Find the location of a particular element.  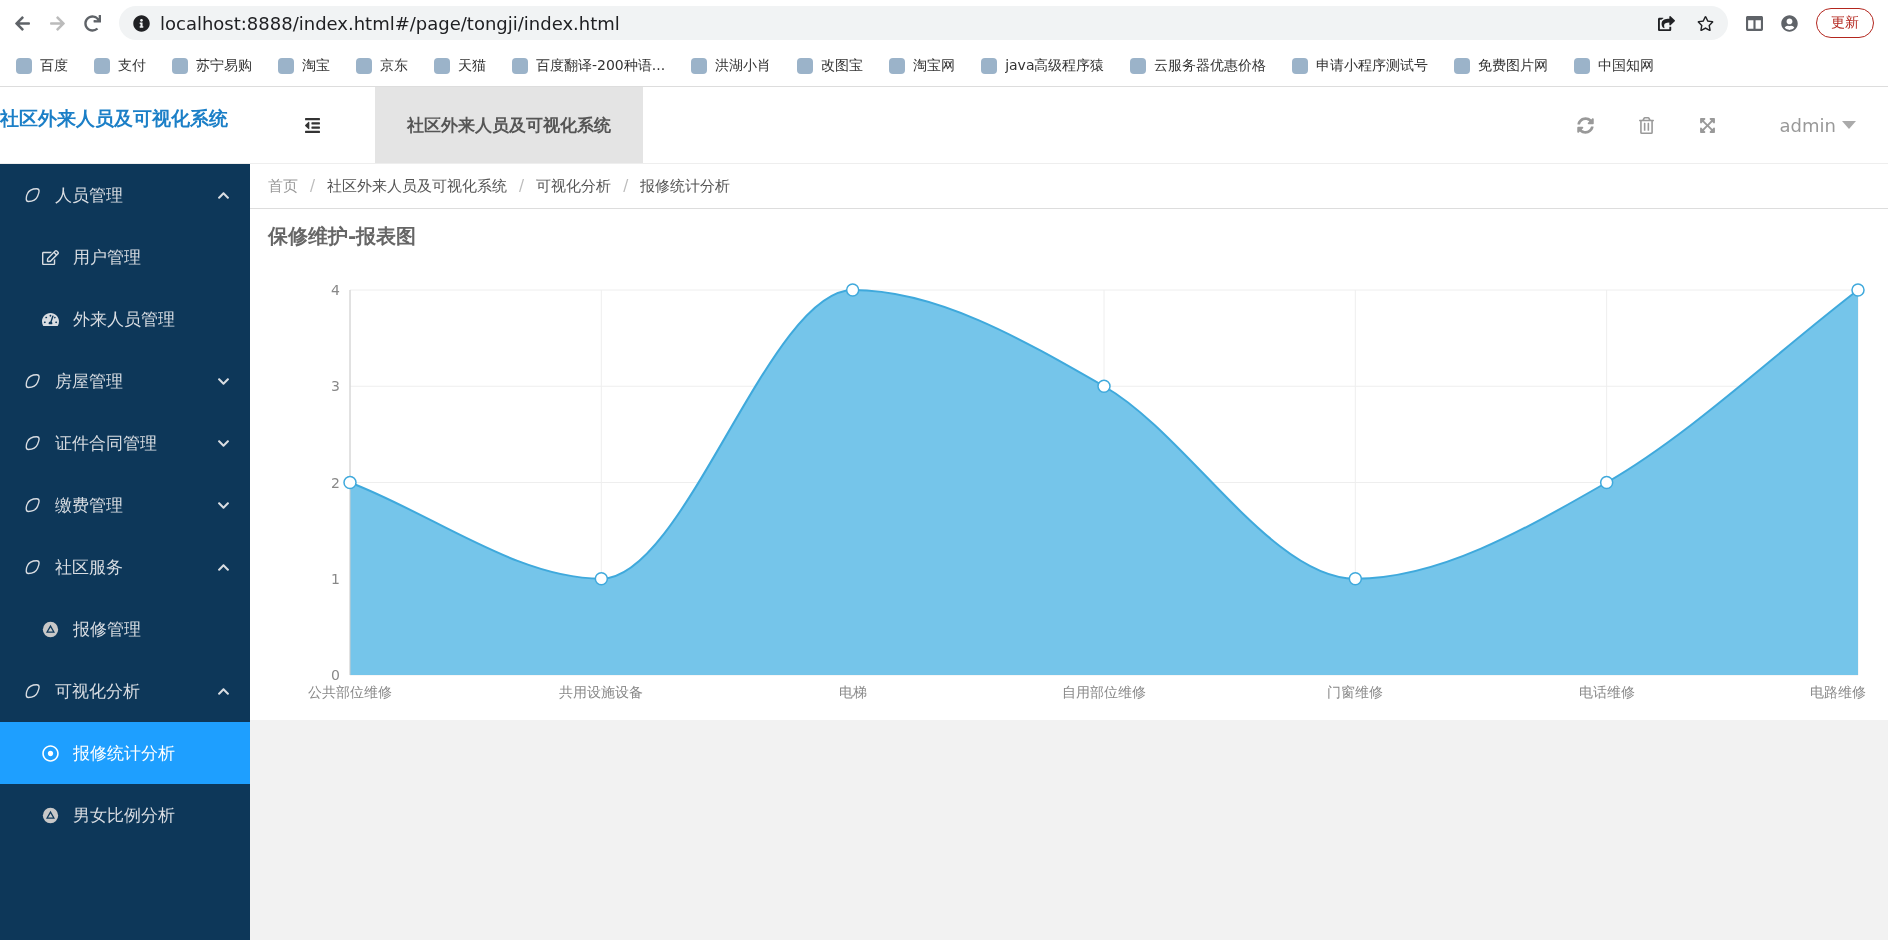

back-icon is located at coordinates (22, 23).